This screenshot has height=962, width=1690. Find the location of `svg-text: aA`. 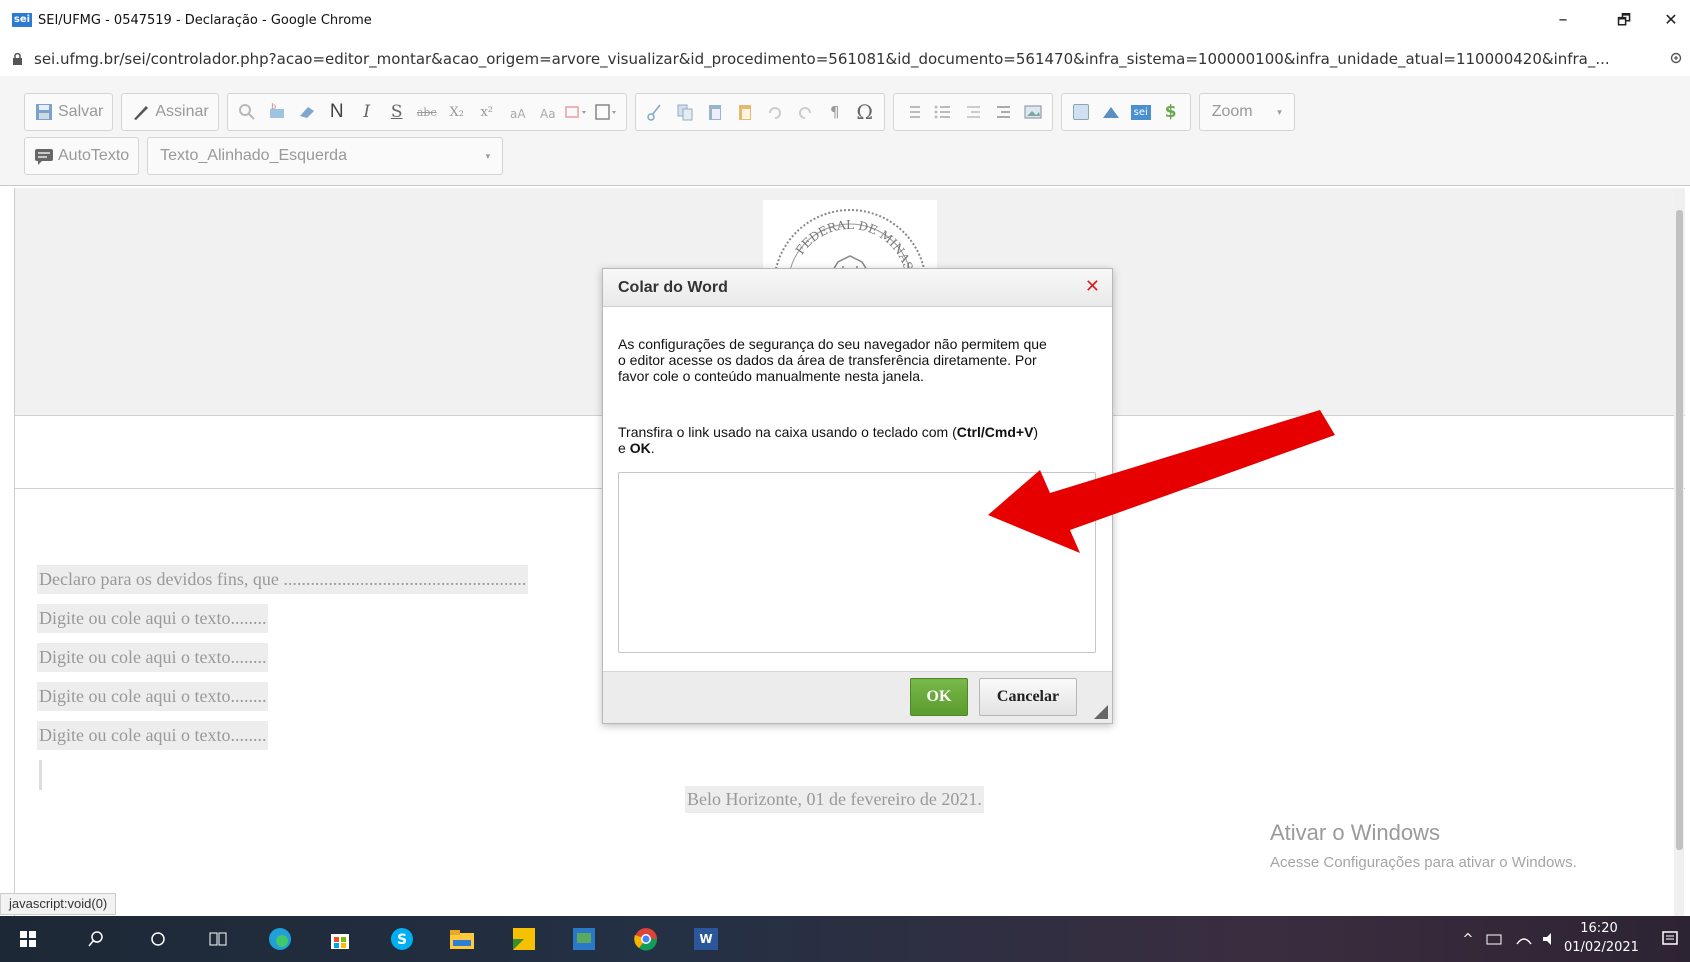

svg-text: aA is located at coordinates (518, 113).